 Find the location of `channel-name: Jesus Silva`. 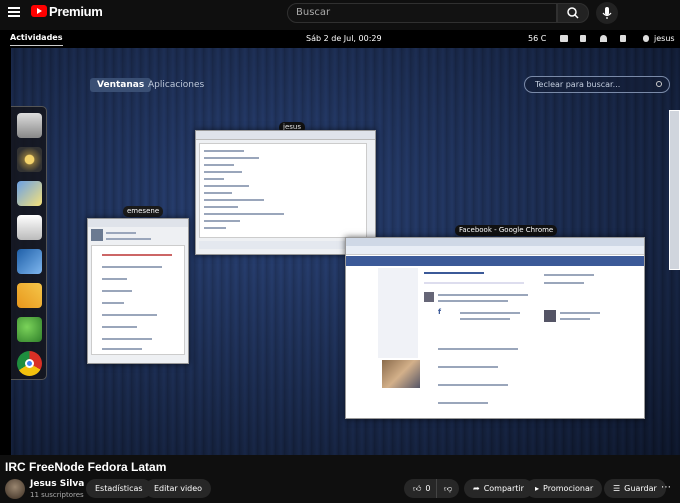

channel-name: Jesus Silva is located at coordinates (57, 484).